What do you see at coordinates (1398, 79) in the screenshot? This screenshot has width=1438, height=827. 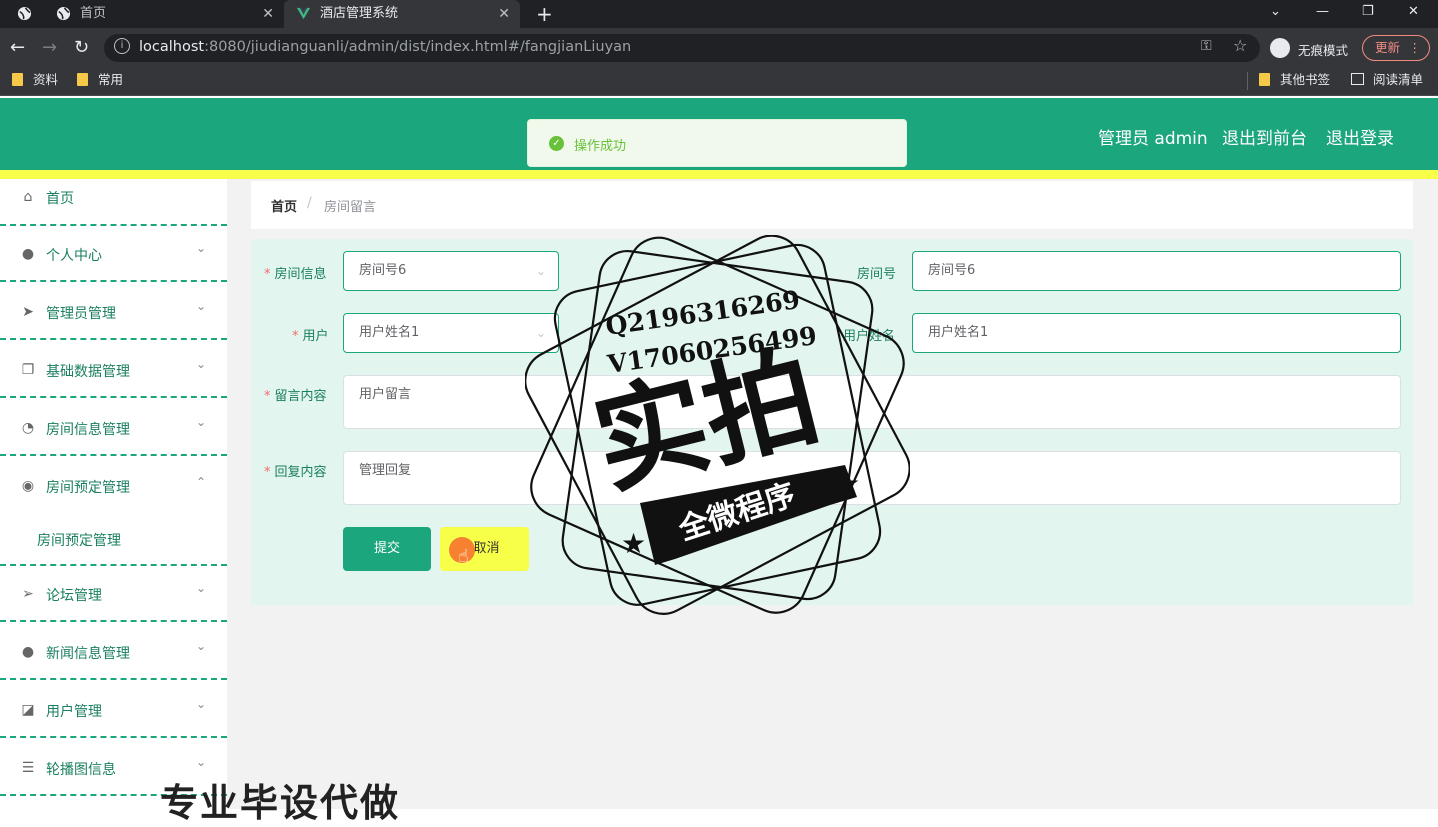 I see `bookmark-label: 阅读清单` at bounding box center [1398, 79].